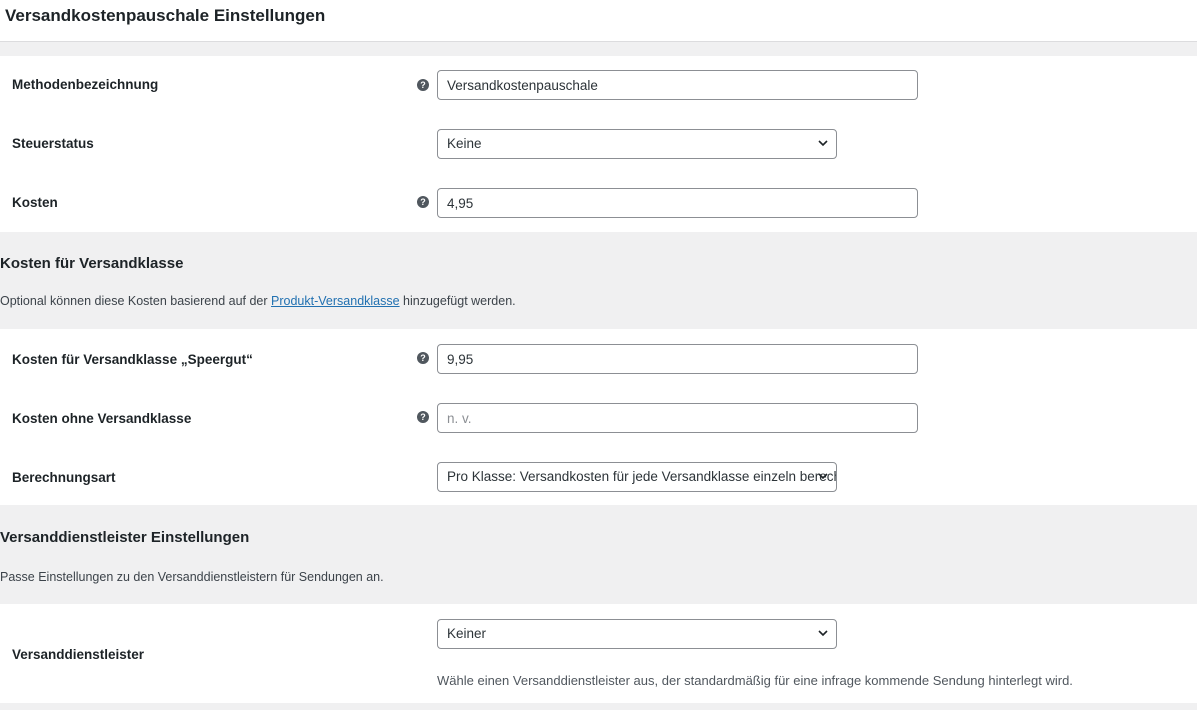  Describe the element at coordinates (637, 634) in the screenshot. I see `provider-select: Keiner` at that location.